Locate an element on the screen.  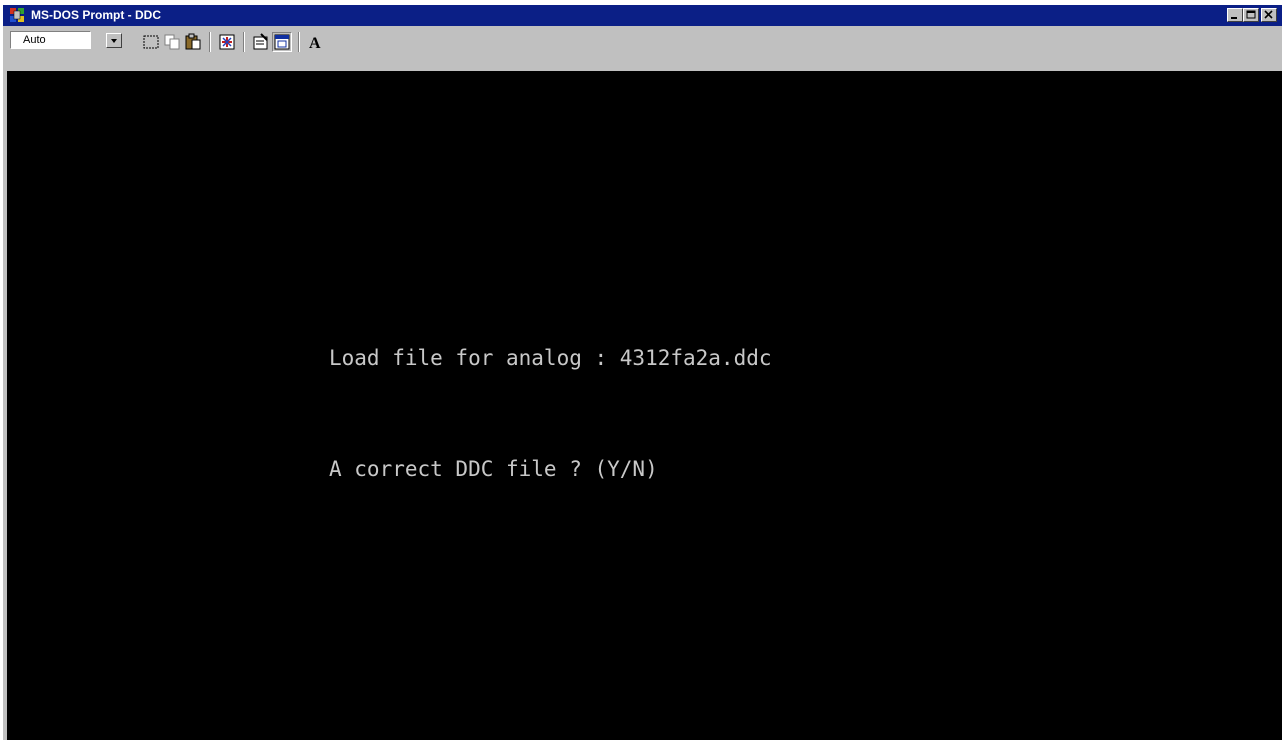
fullscreen-icon is located at coordinates (227, 42).